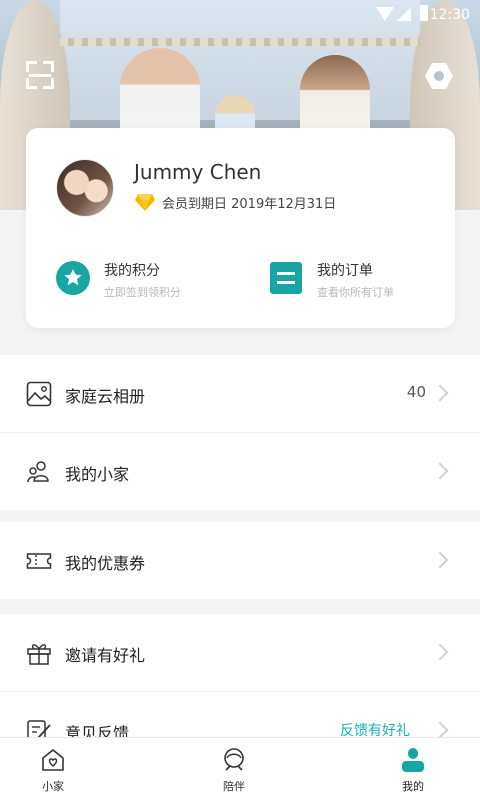 The height and width of the screenshot is (801, 480). I want to click on points-star-icon, so click(73, 278).